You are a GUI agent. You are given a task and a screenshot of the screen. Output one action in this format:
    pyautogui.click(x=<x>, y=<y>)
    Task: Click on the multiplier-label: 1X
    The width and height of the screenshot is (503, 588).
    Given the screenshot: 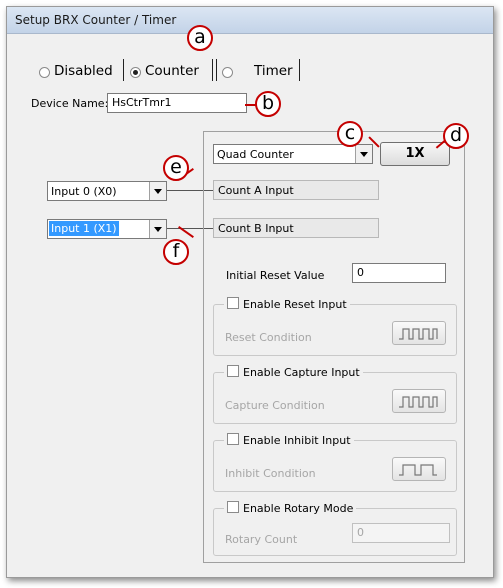 What is the action you would take?
    pyautogui.click(x=415, y=153)
    